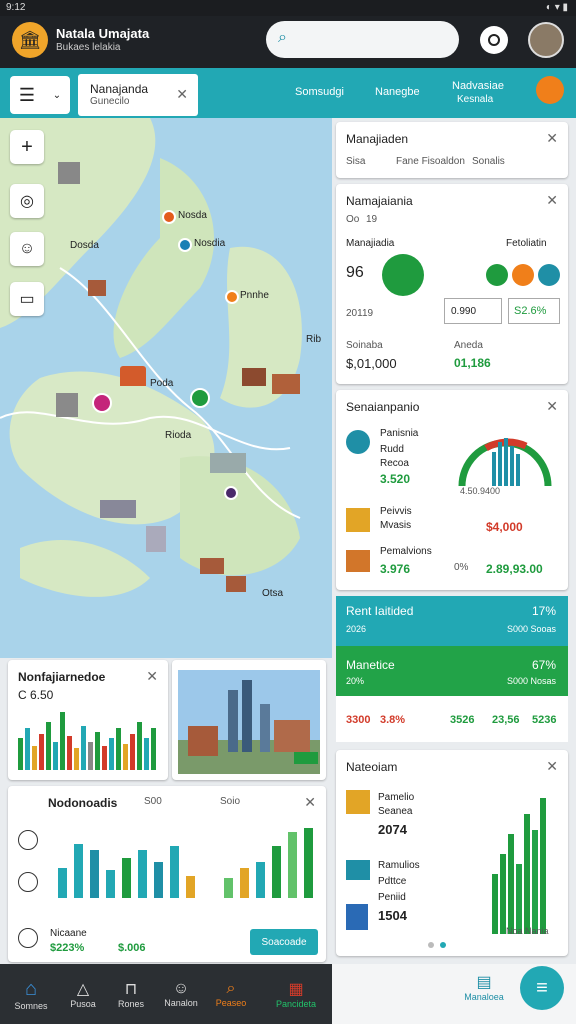  I want to click on nat-row1-v: 2074, so click(392, 829).